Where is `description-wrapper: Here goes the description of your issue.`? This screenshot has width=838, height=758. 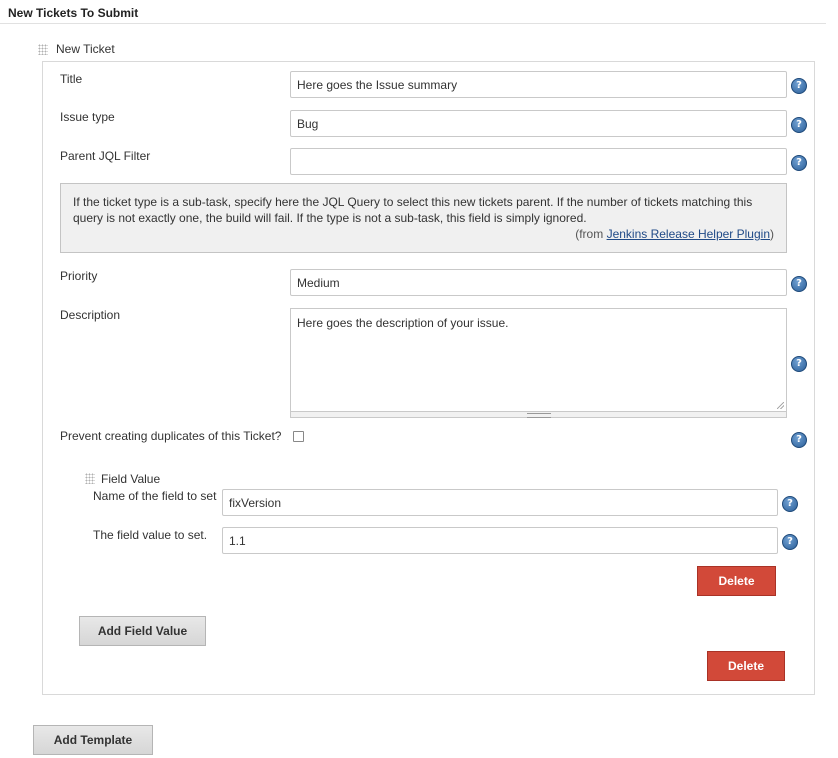
description-wrapper: Here goes the description of your issue. is located at coordinates (538, 360).